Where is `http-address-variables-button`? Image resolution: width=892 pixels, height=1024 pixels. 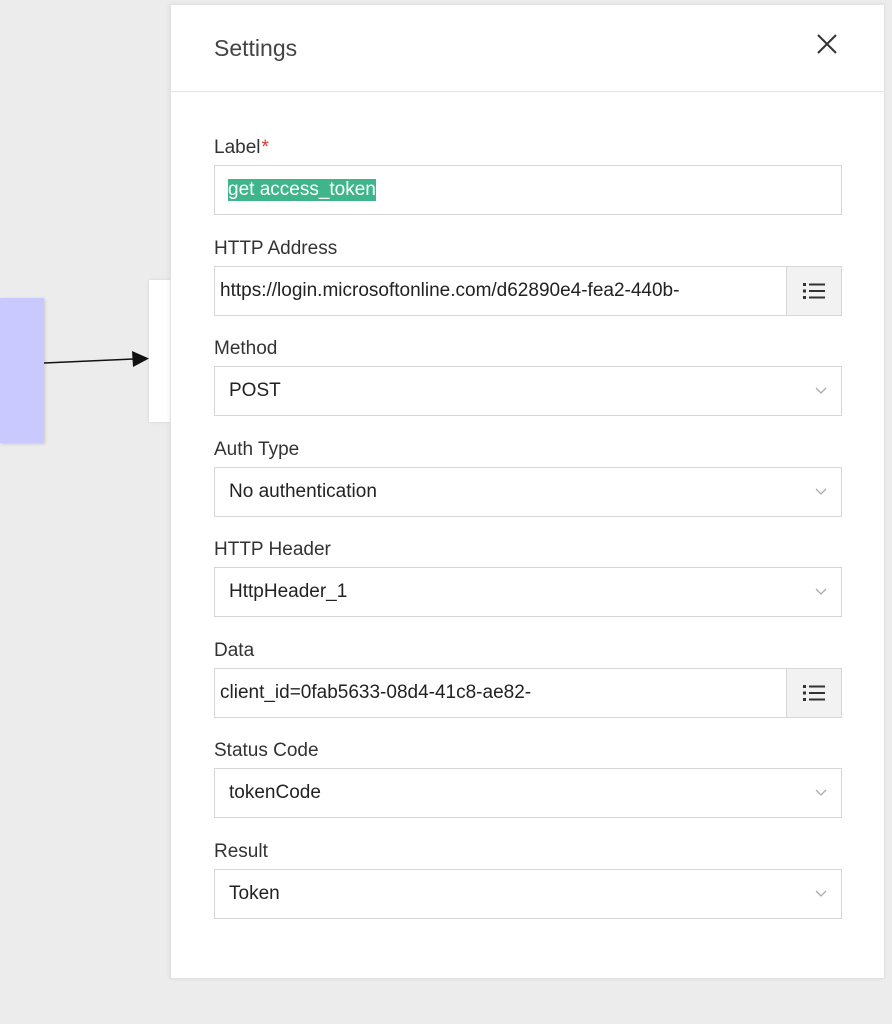 http-address-variables-button is located at coordinates (813, 290).